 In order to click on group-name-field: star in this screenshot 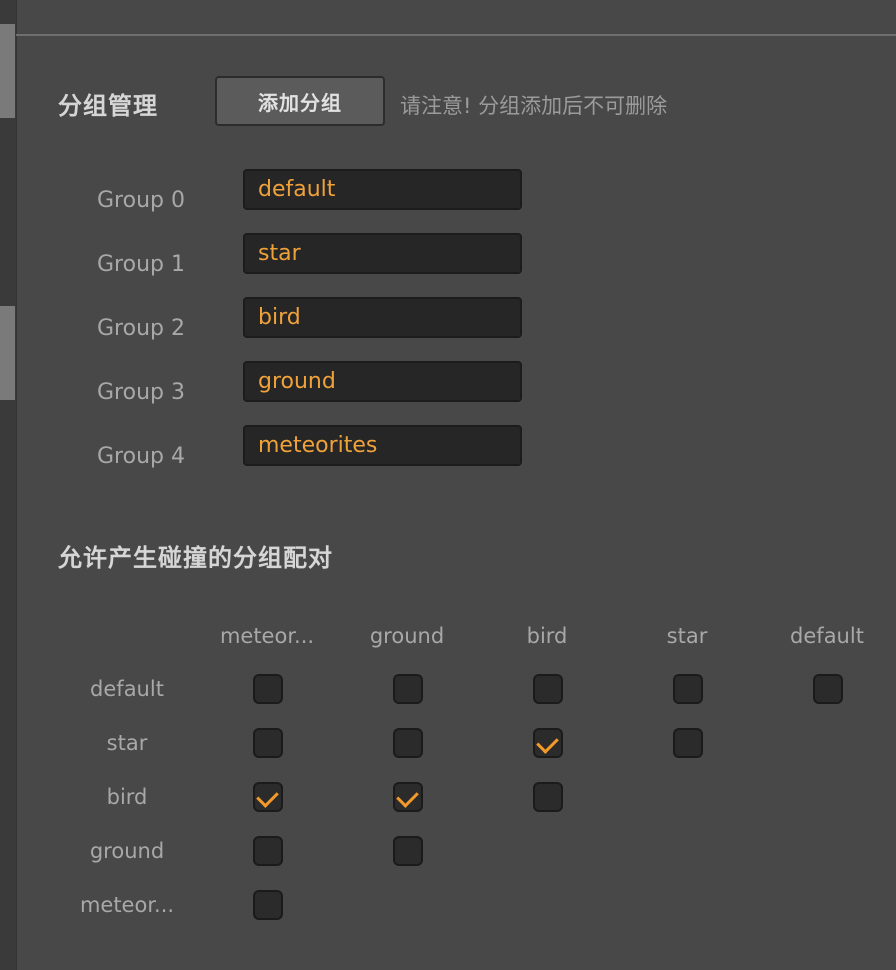, I will do `click(382, 253)`.